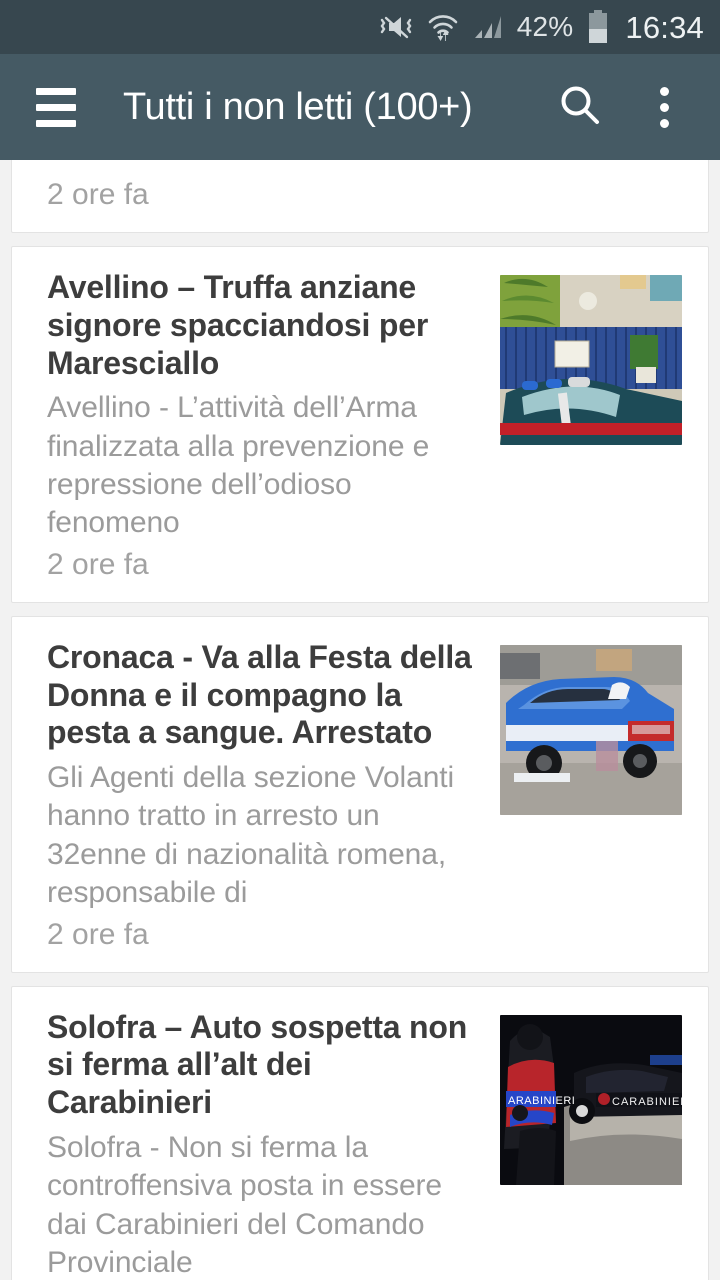  What do you see at coordinates (591, 1099) in the screenshot?
I see `article-thumbnail: CARABINIER ARABINIERI` at bounding box center [591, 1099].